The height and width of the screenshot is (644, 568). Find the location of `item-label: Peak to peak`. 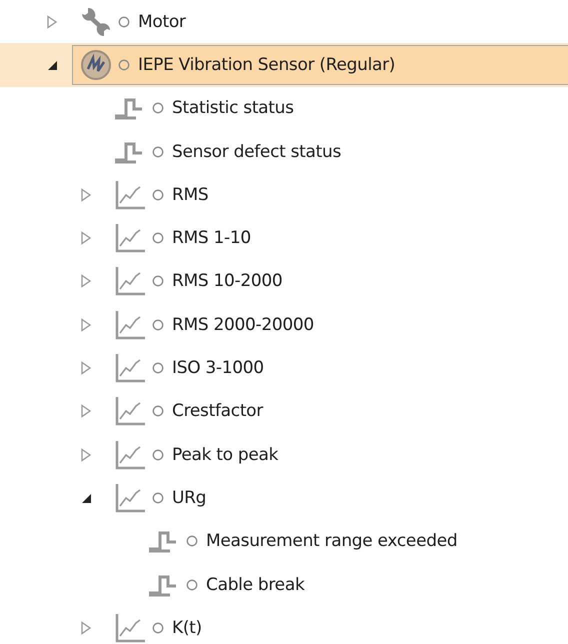

item-label: Peak to peak is located at coordinates (225, 454).